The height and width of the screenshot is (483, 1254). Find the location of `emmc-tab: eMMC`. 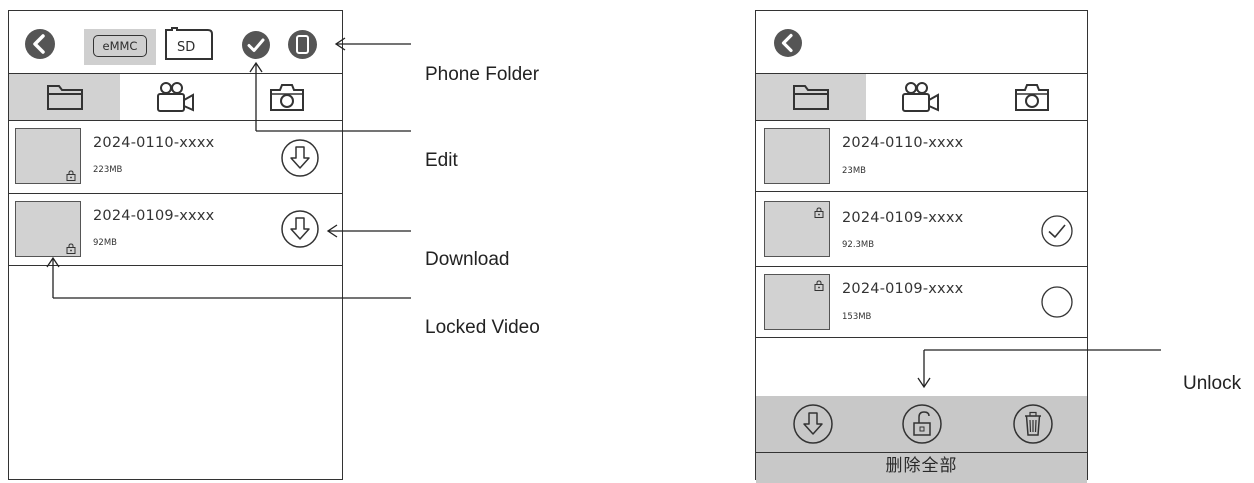

emmc-tab: eMMC is located at coordinates (120, 47).